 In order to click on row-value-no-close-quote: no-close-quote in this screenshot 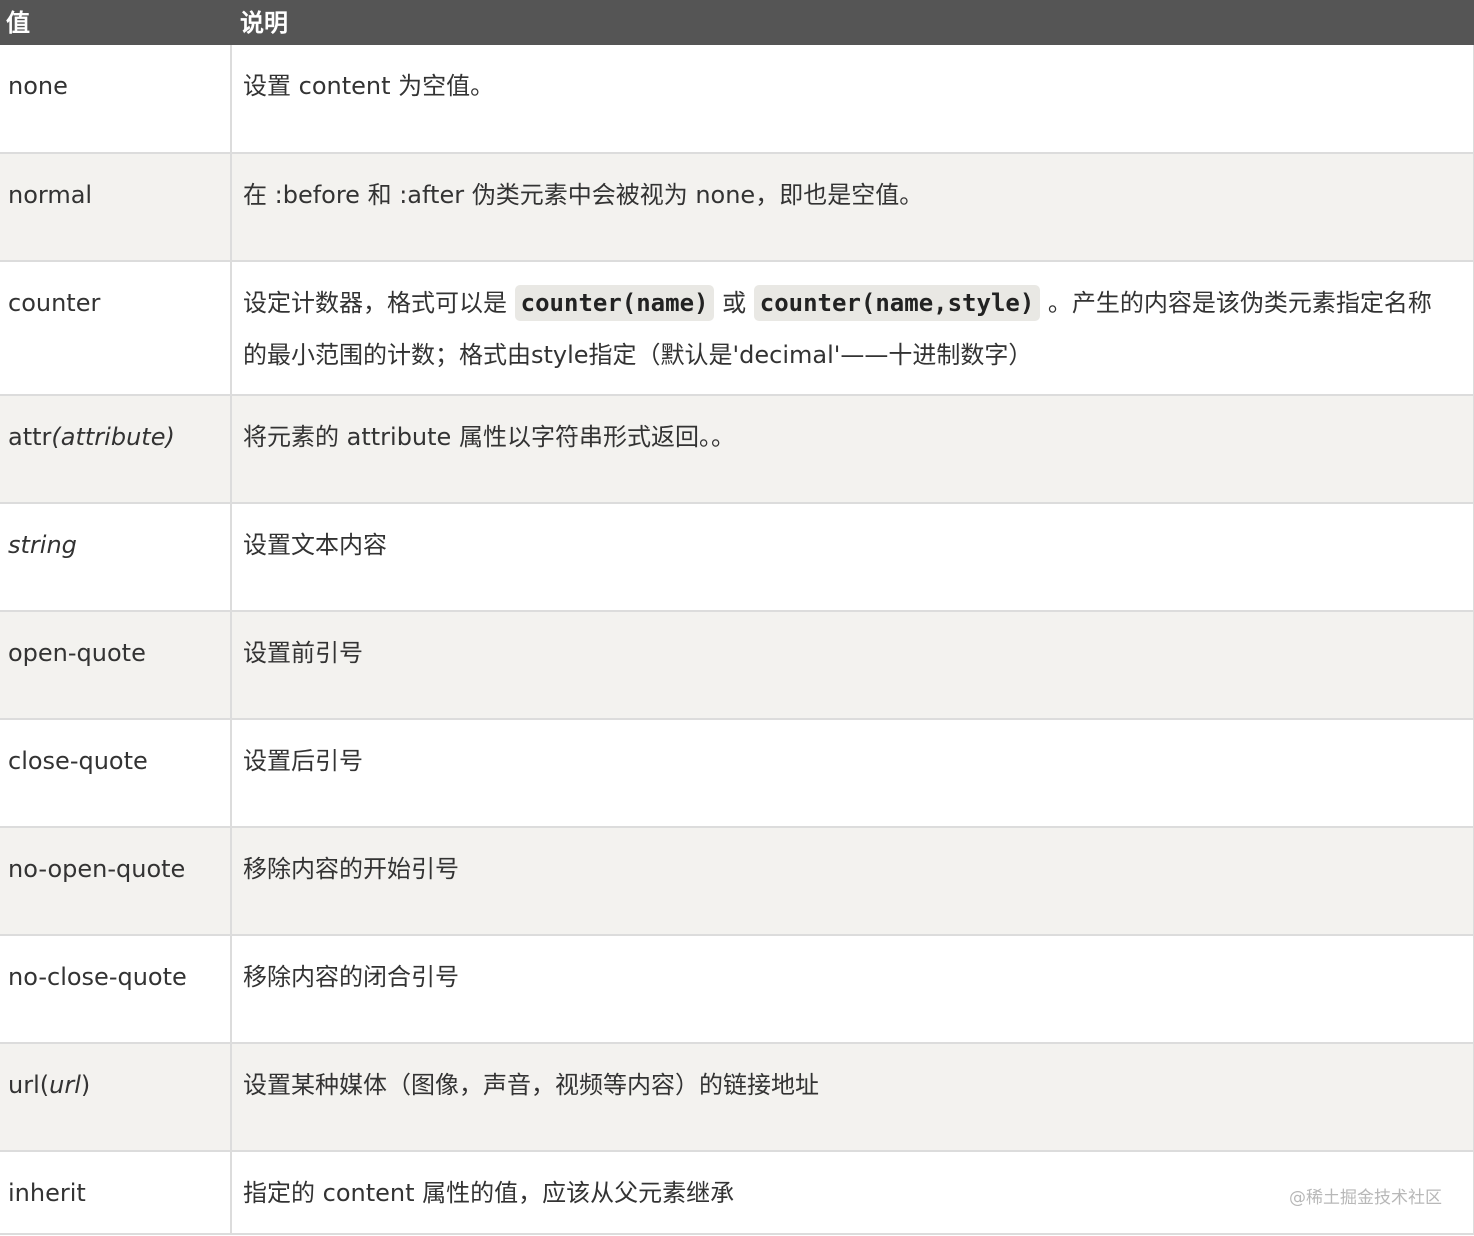, I will do `click(116, 989)`.